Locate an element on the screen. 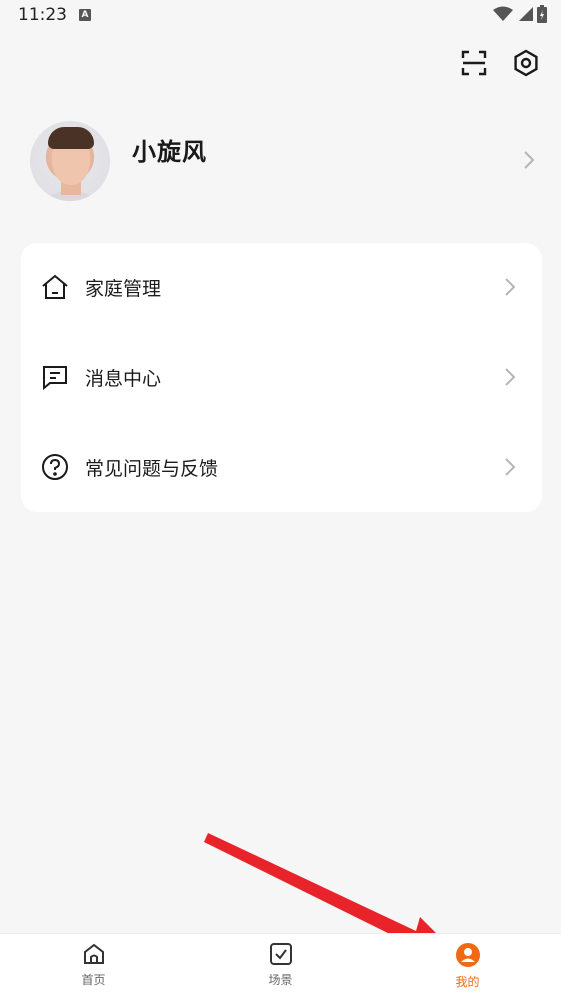 This screenshot has height=997, width=561. scene-check-icon is located at coordinates (280, 954).